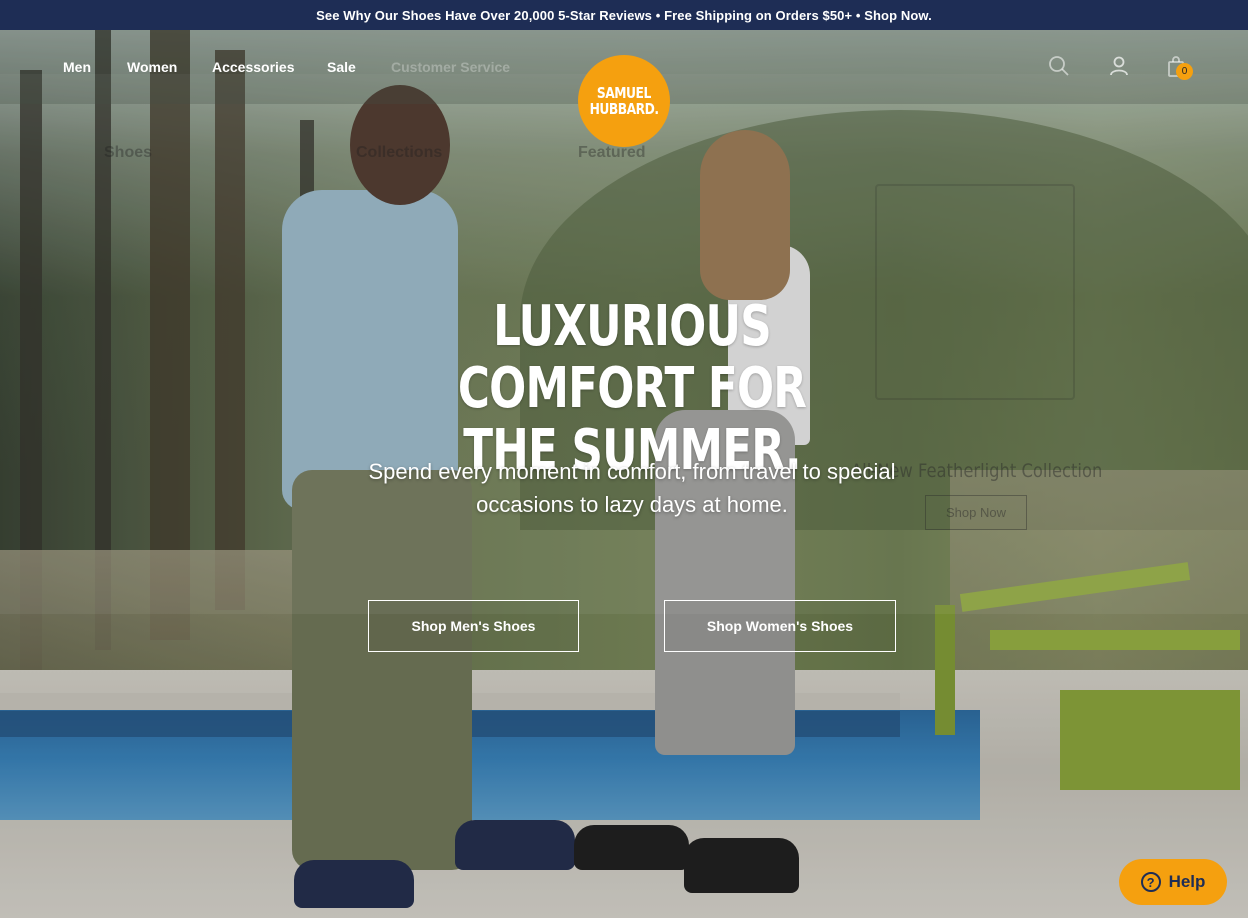 The image size is (1248, 918). I want to click on logo-line2: HUBBARD., so click(624, 109).